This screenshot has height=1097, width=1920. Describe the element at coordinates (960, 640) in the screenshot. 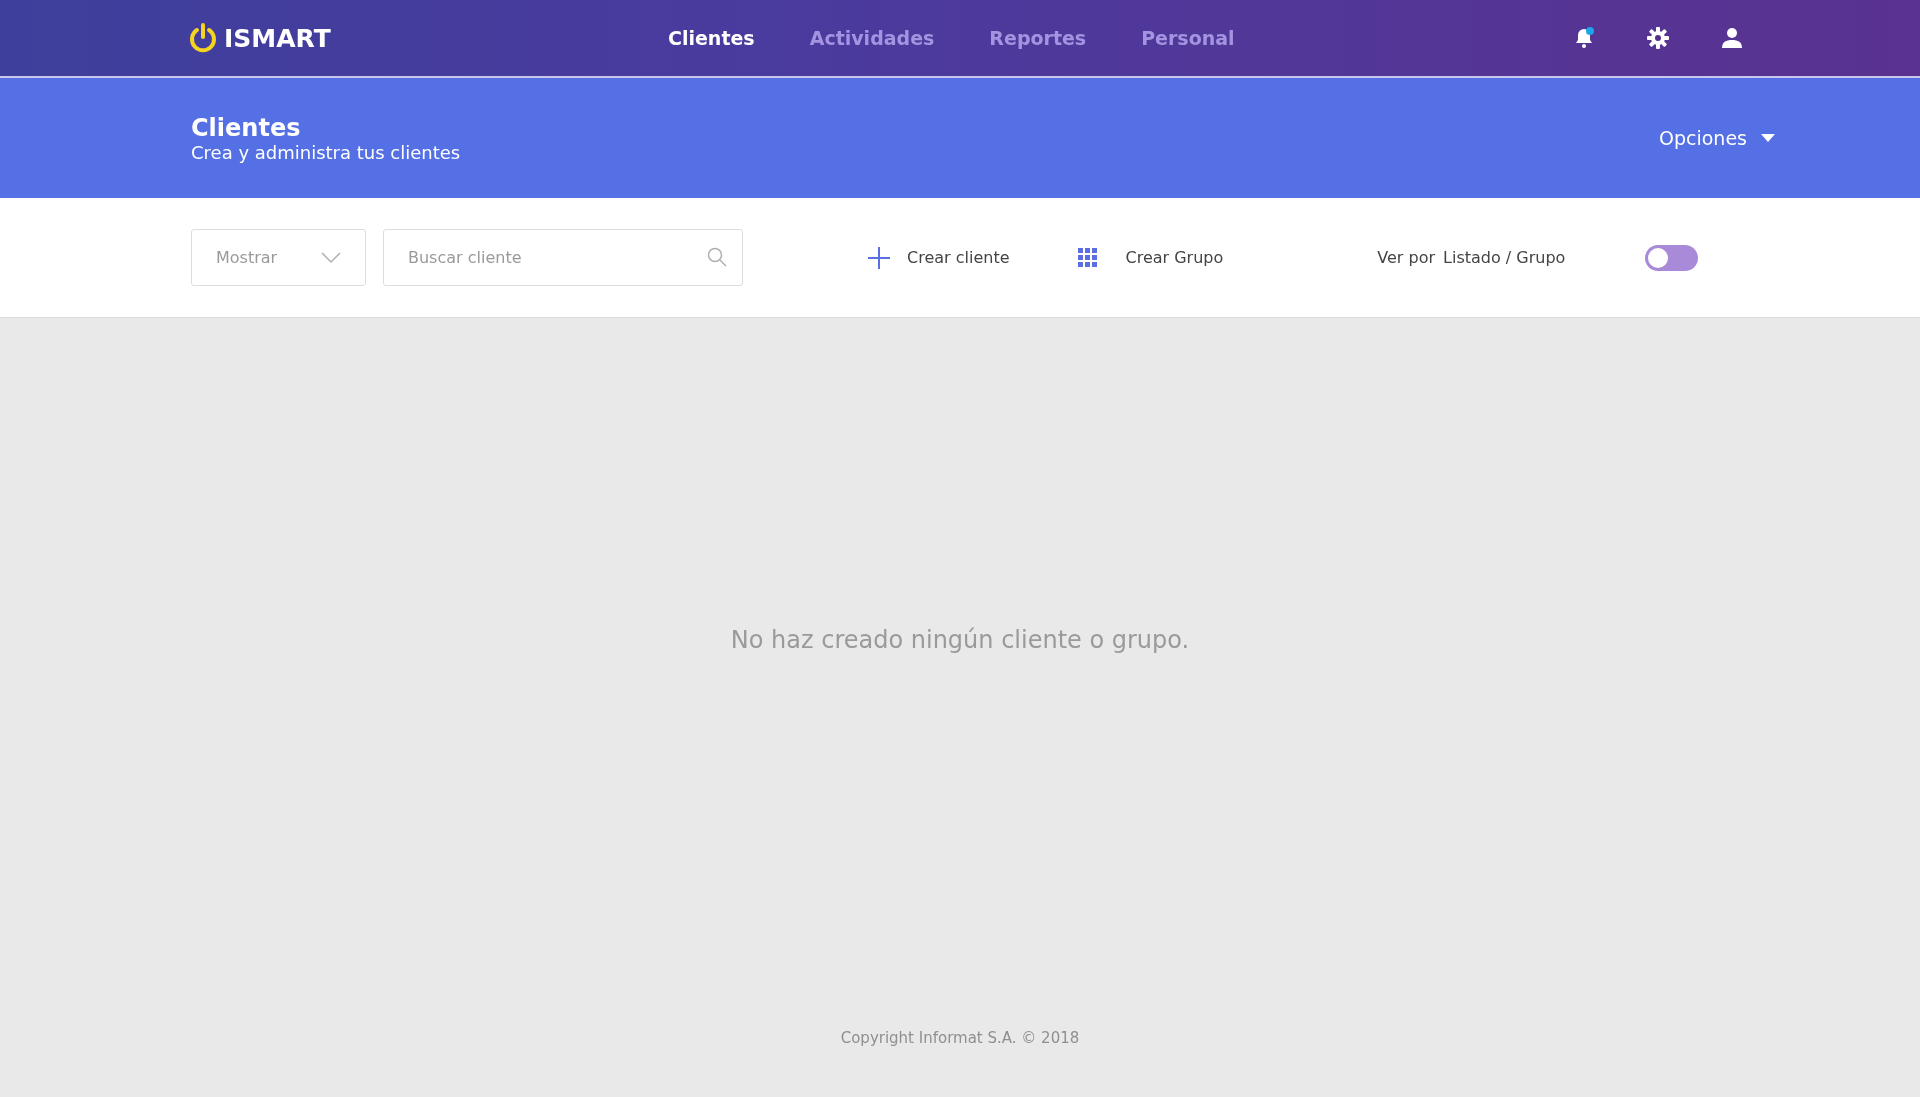

I see `empty-state-message: No haz creado ningún cliente o grupo.` at that location.